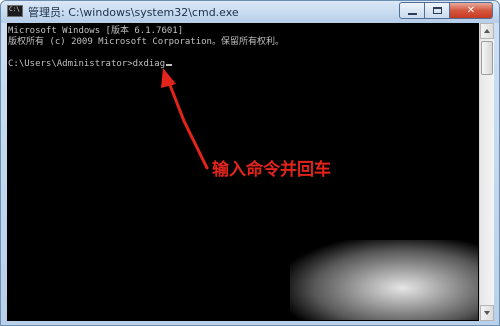 The image size is (500, 326). I want to click on command-prompt-text: C:\Users\Administrator>dxdiag, so click(87, 64).